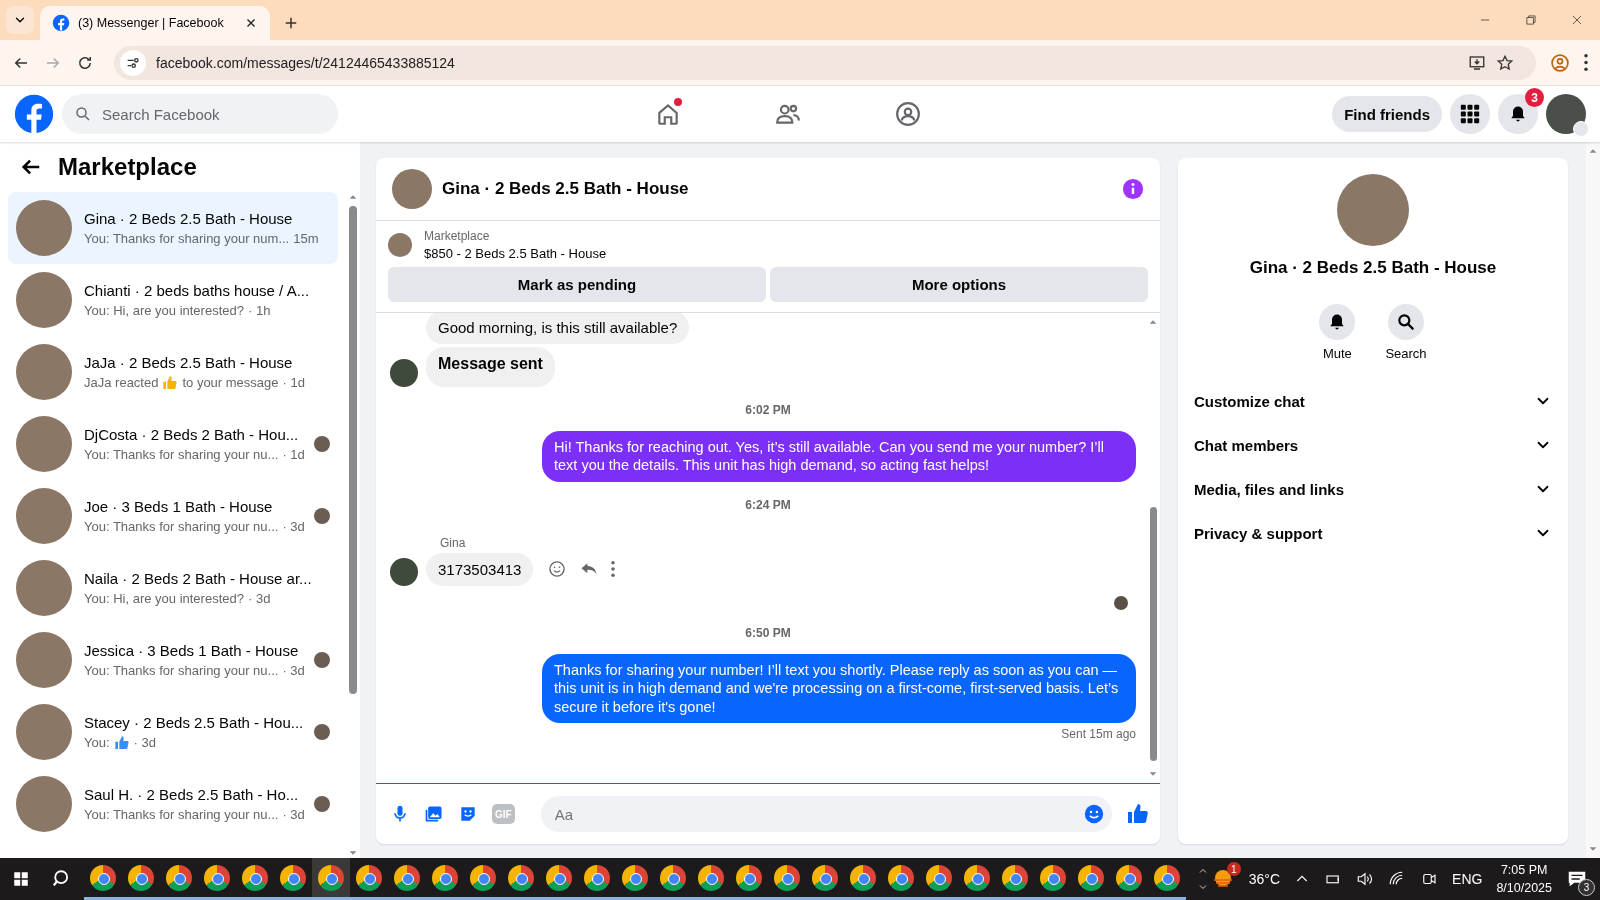 This screenshot has height=900, width=1600. What do you see at coordinates (1365, 879) in the screenshot?
I see `speaker-icon` at bounding box center [1365, 879].